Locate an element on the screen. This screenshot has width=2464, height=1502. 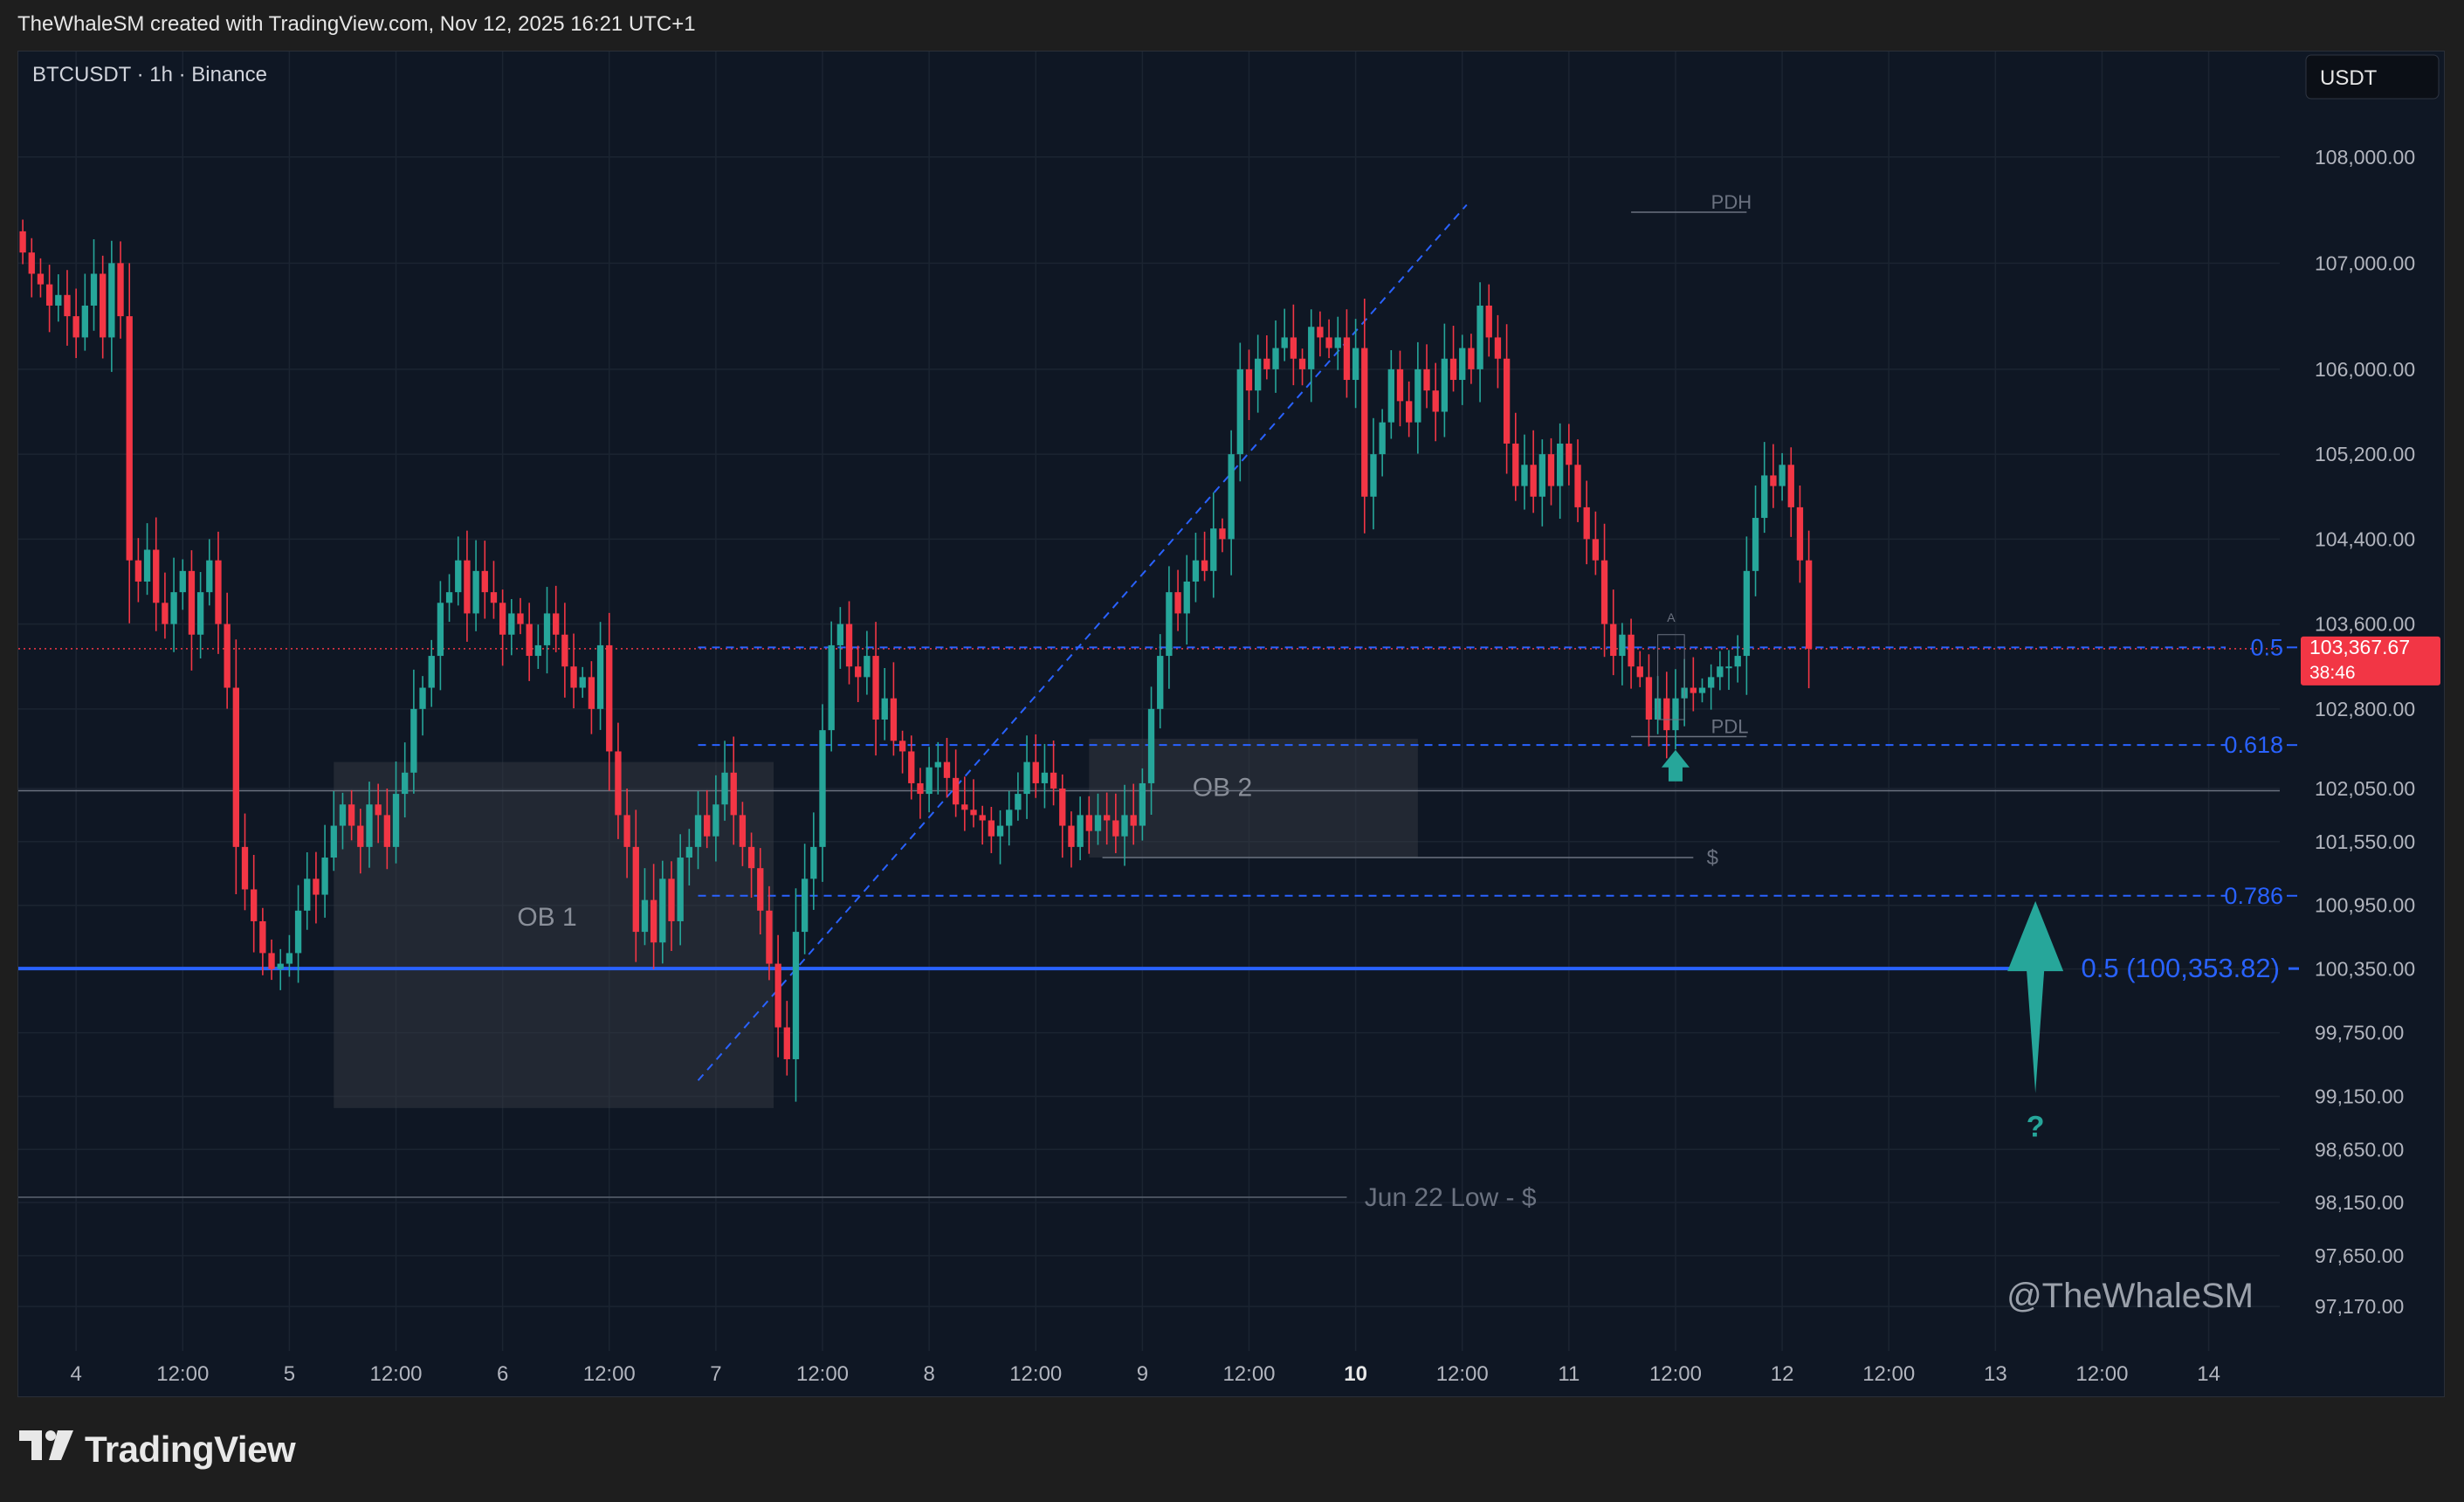
fib-label-1: 0.618 is located at coordinates (2253, 745).